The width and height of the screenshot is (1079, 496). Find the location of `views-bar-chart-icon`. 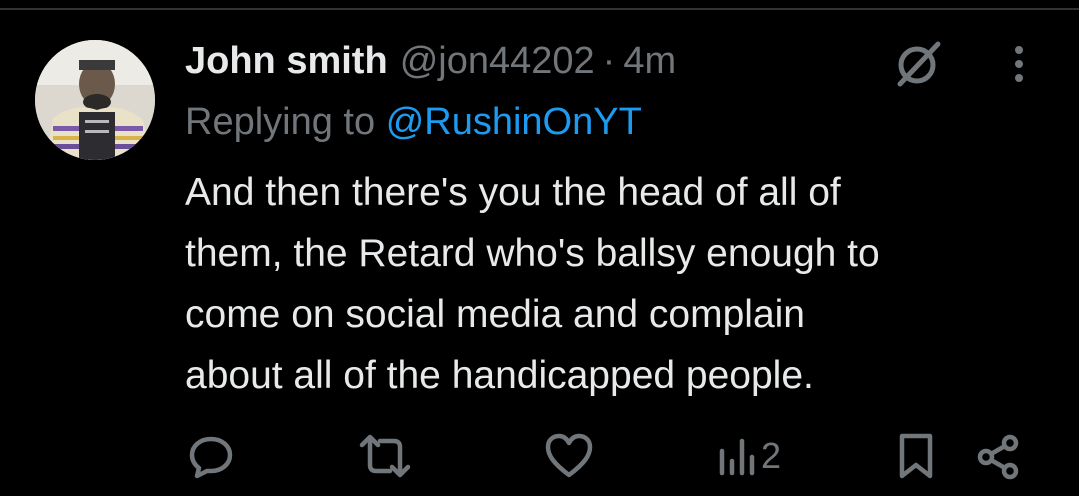

views-bar-chart-icon is located at coordinates (737, 457).